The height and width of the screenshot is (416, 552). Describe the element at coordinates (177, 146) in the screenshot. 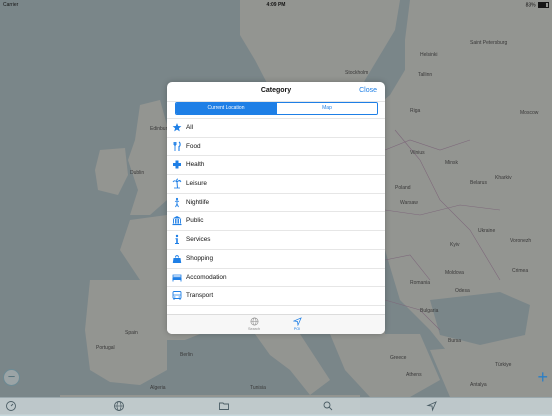

I see `fork-knife-icon` at that location.